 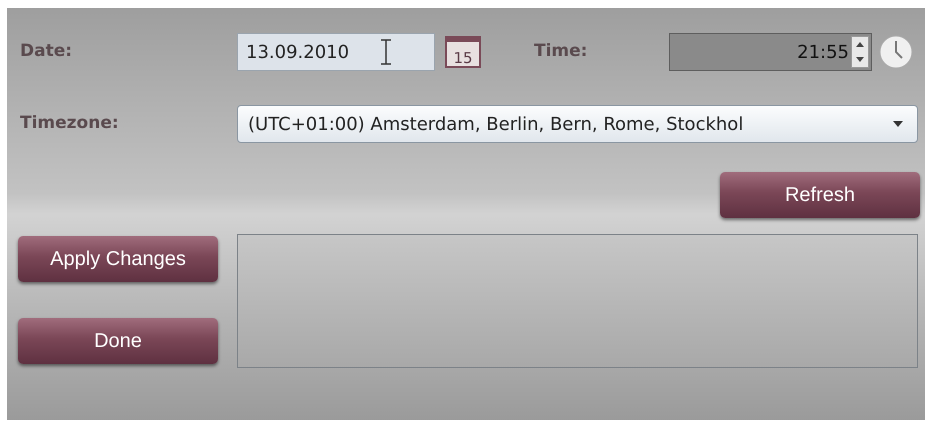 What do you see at coordinates (860, 44) in the screenshot?
I see `up-arrow-icon` at bounding box center [860, 44].